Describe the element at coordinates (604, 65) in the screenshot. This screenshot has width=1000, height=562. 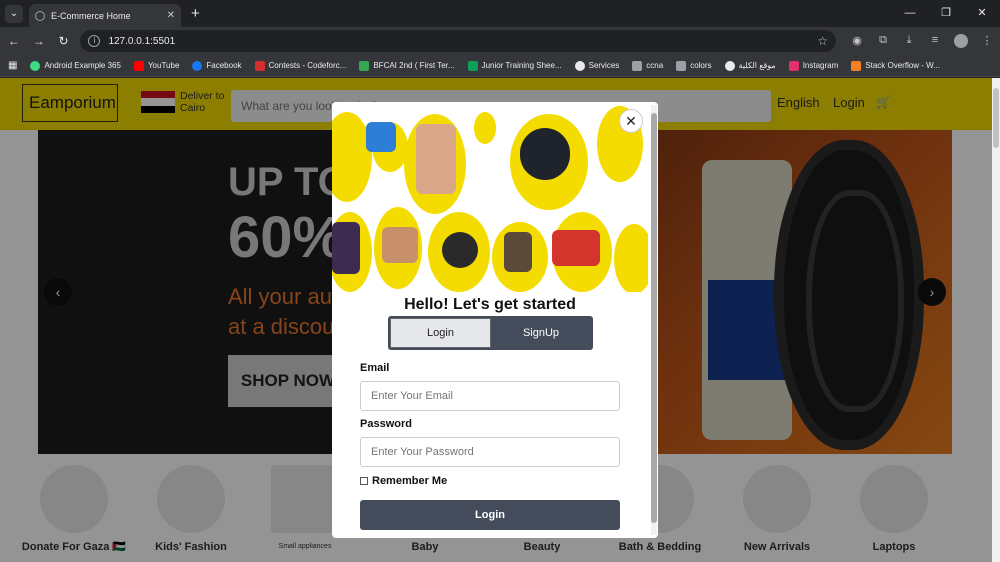
I see `bookmark-label: Services` at that location.